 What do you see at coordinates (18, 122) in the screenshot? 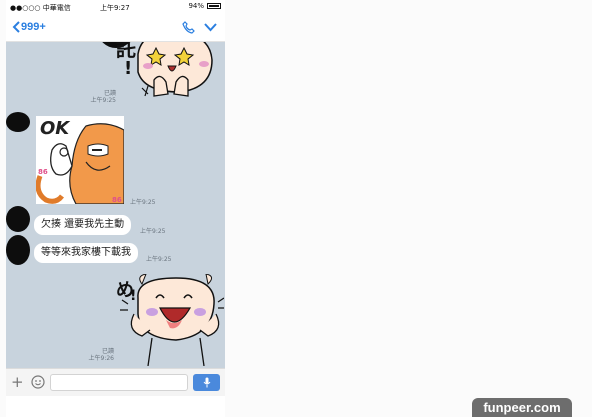
I see `redaction-mark` at bounding box center [18, 122].